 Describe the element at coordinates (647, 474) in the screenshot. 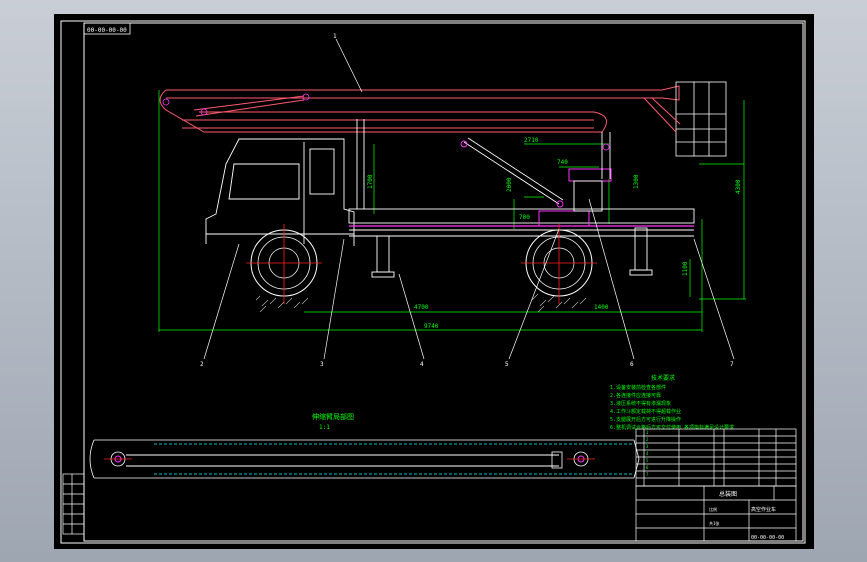

I see `svg-text: 7` at that location.